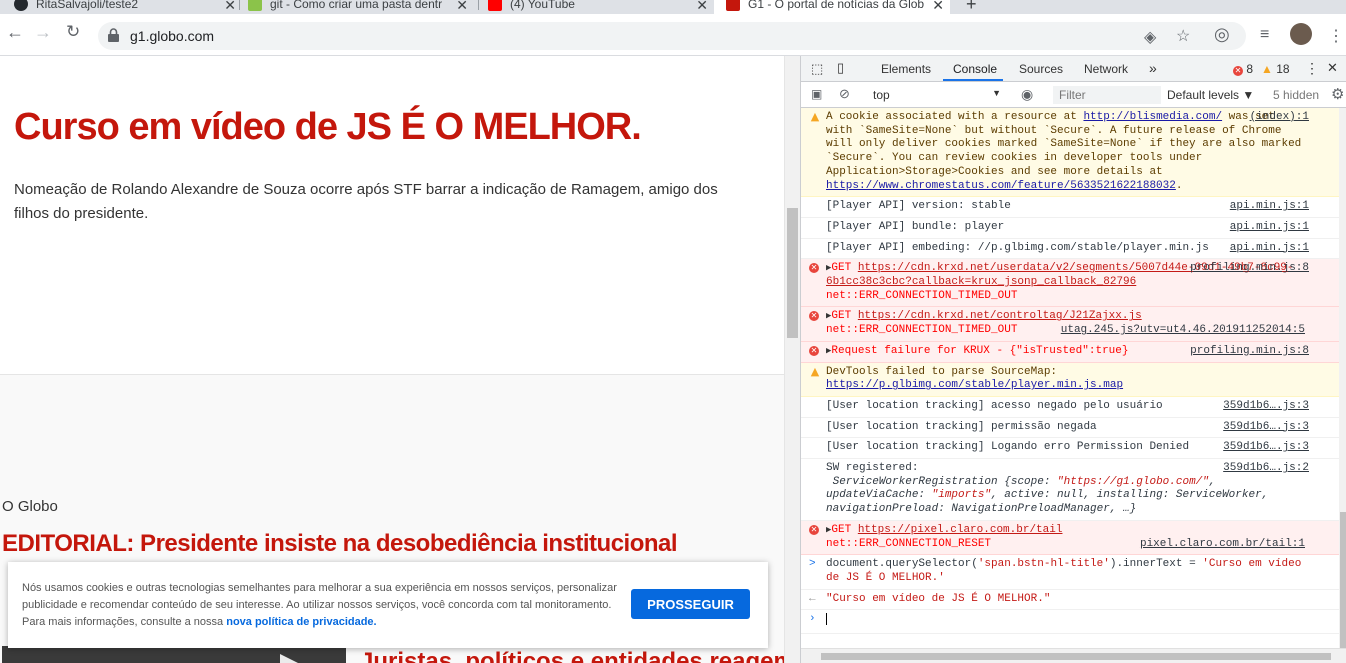  Describe the element at coordinates (598, 7) in the screenshot. I see `tab-youtube: (4) YouTube ✕` at that location.